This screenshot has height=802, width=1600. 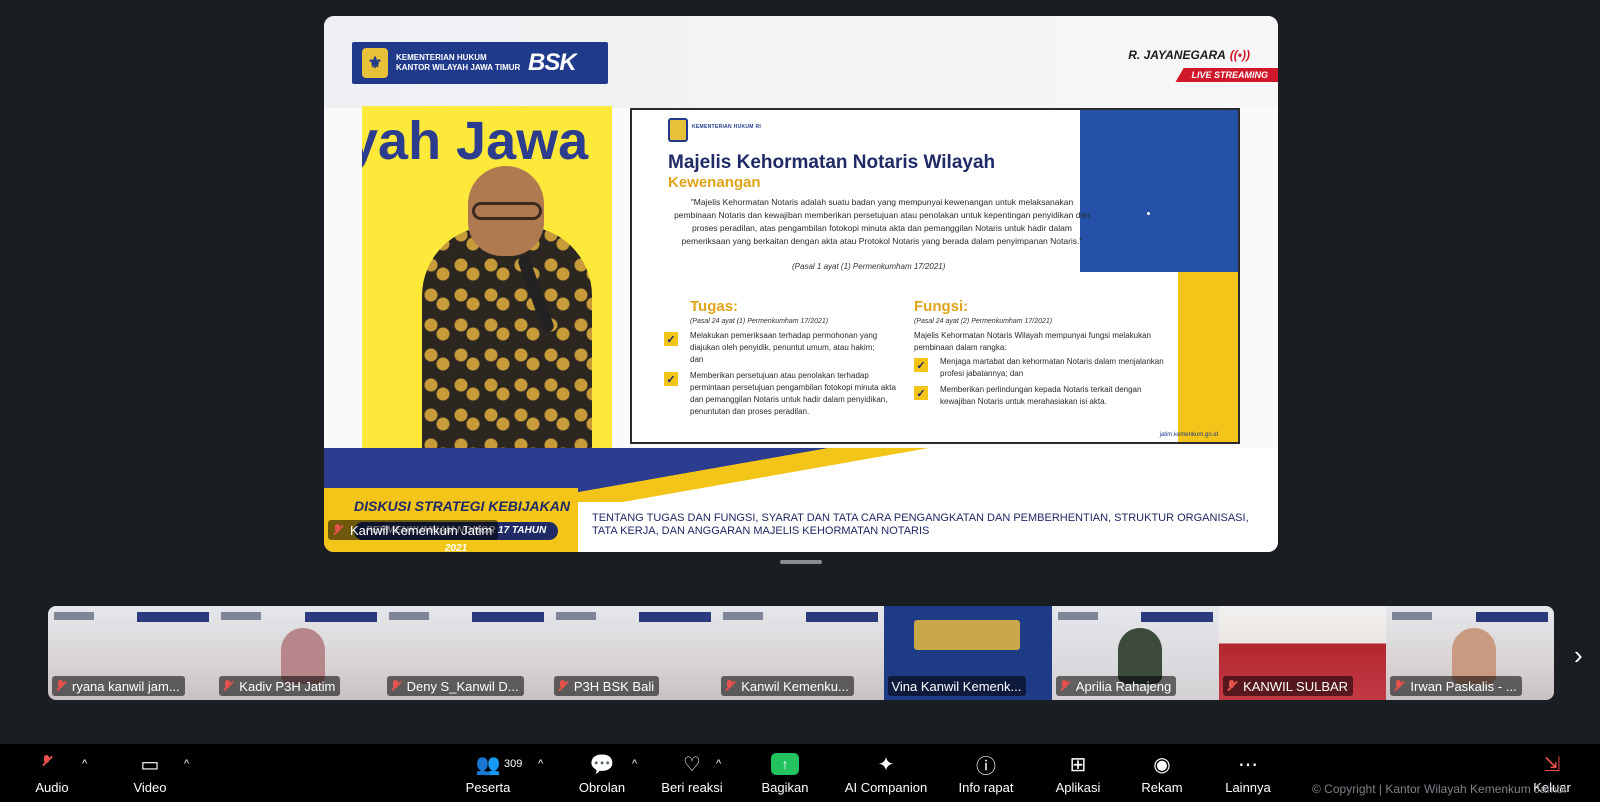 I want to click on people-icon: 👥, so click(x=488, y=764).